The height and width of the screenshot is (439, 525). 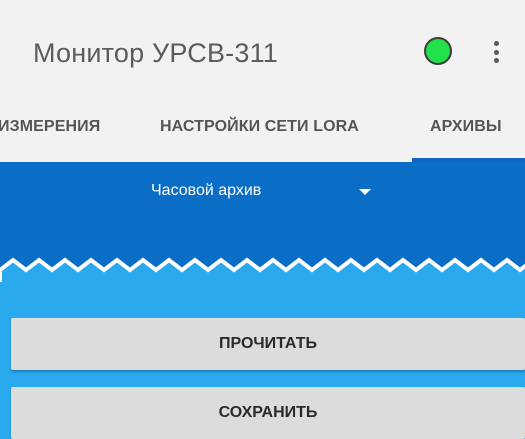 What do you see at coordinates (206, 190) in the screenshot?
I see `archive-type-value: Часовой архив` at bounding box center [206, 190].